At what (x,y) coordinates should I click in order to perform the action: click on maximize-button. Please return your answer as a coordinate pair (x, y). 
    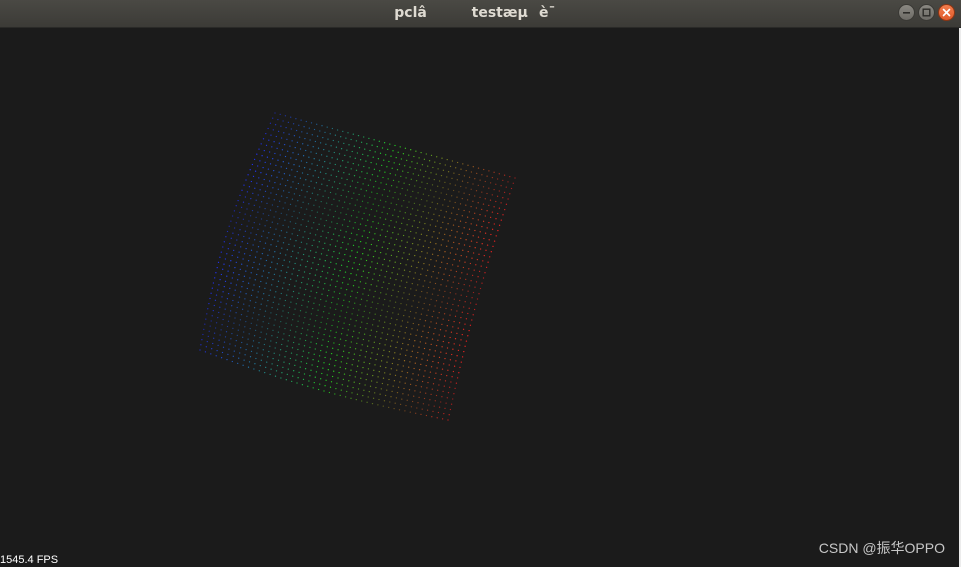
    Looking at the image, I should click on (926, 12).